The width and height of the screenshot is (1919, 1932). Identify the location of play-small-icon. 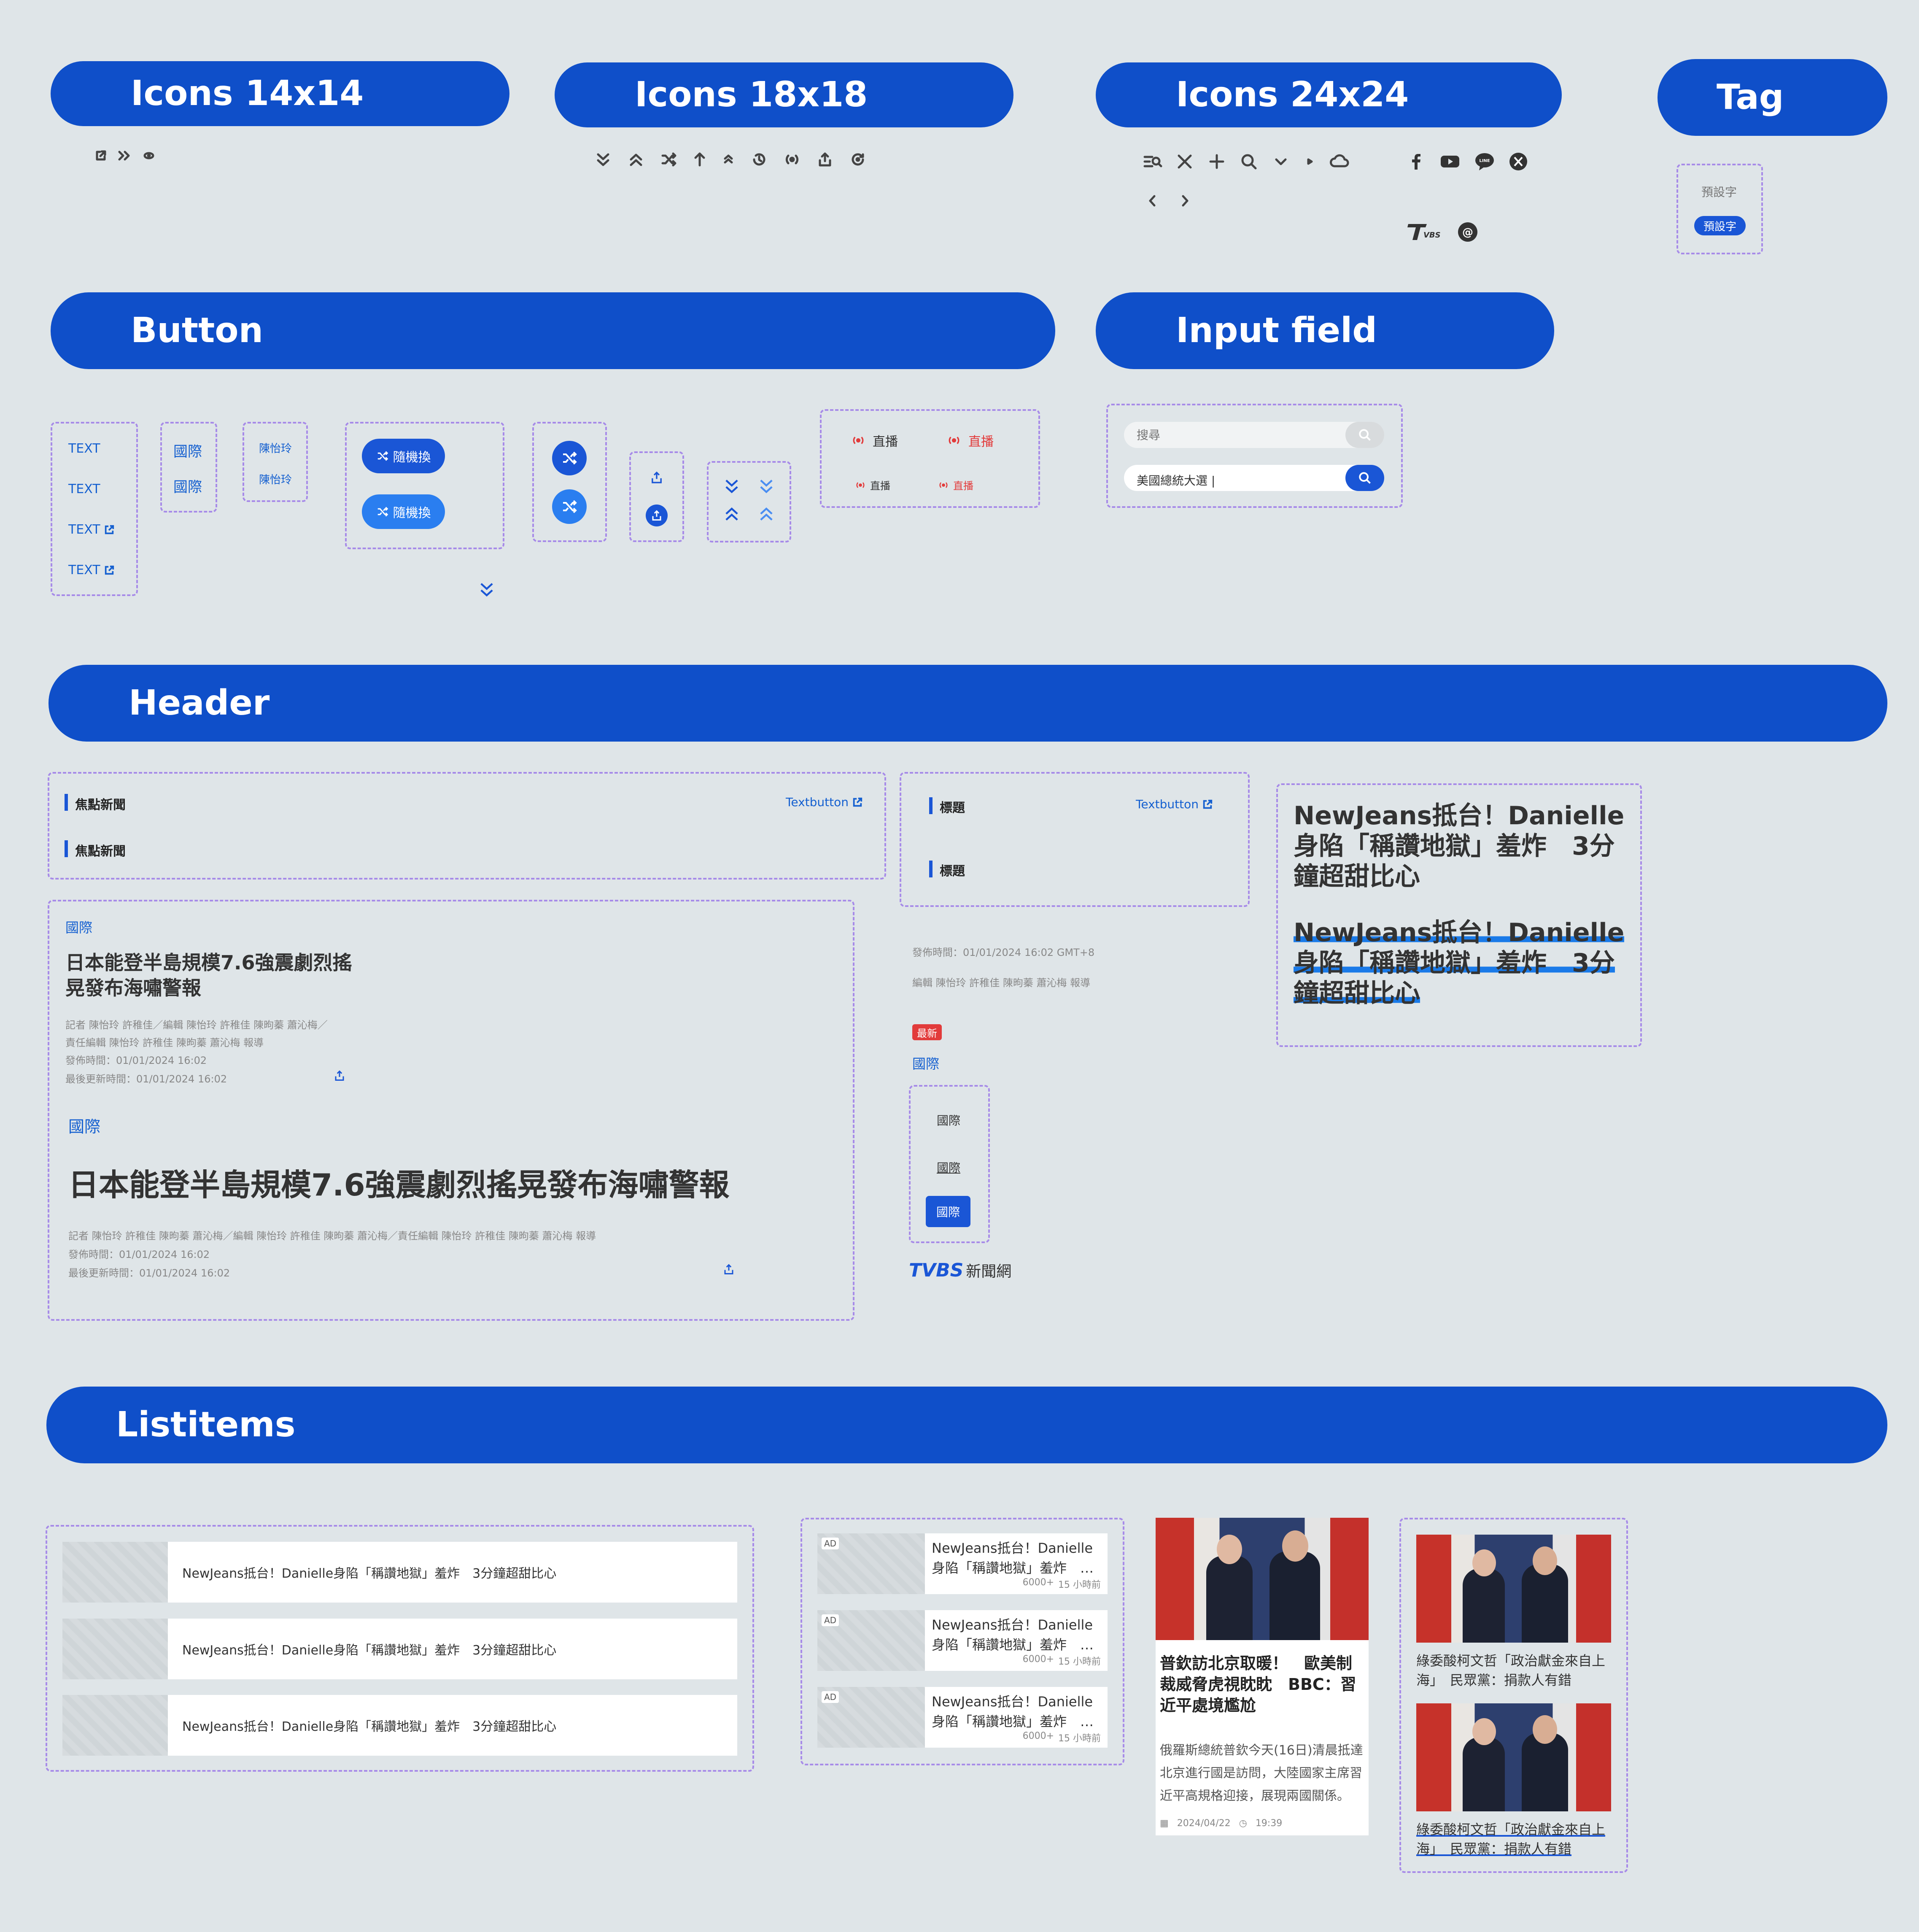
(1309, 161).